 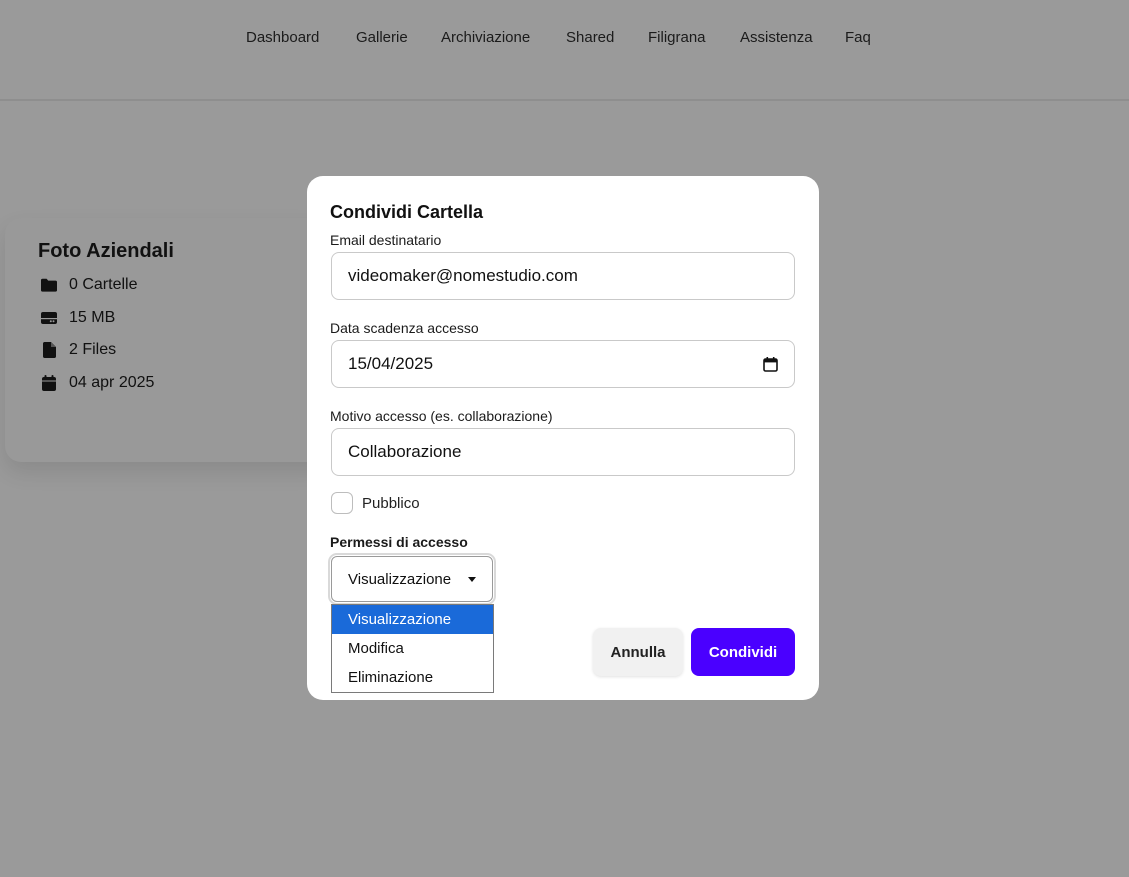 I want to click on cancel-button: Annulla, so click(x=638, y=652).